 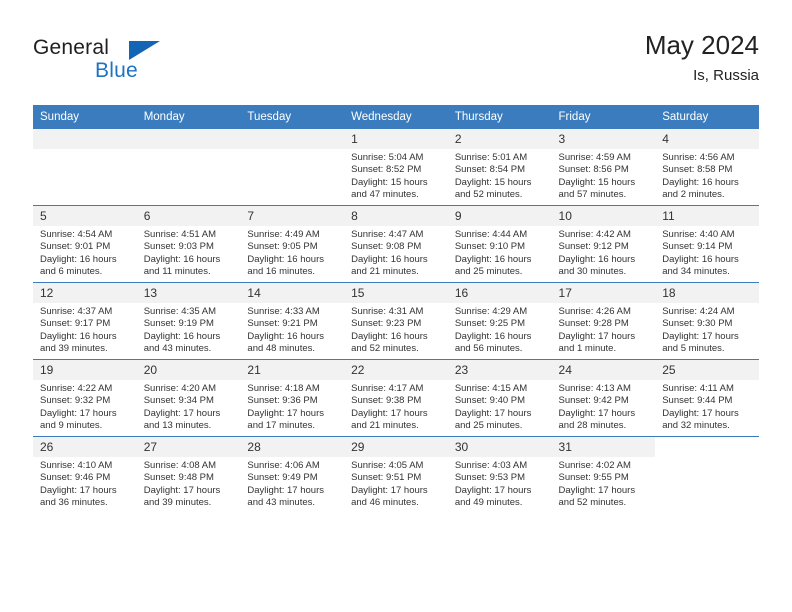 I want to click on day-number: 28, so click(x=292, y=447).